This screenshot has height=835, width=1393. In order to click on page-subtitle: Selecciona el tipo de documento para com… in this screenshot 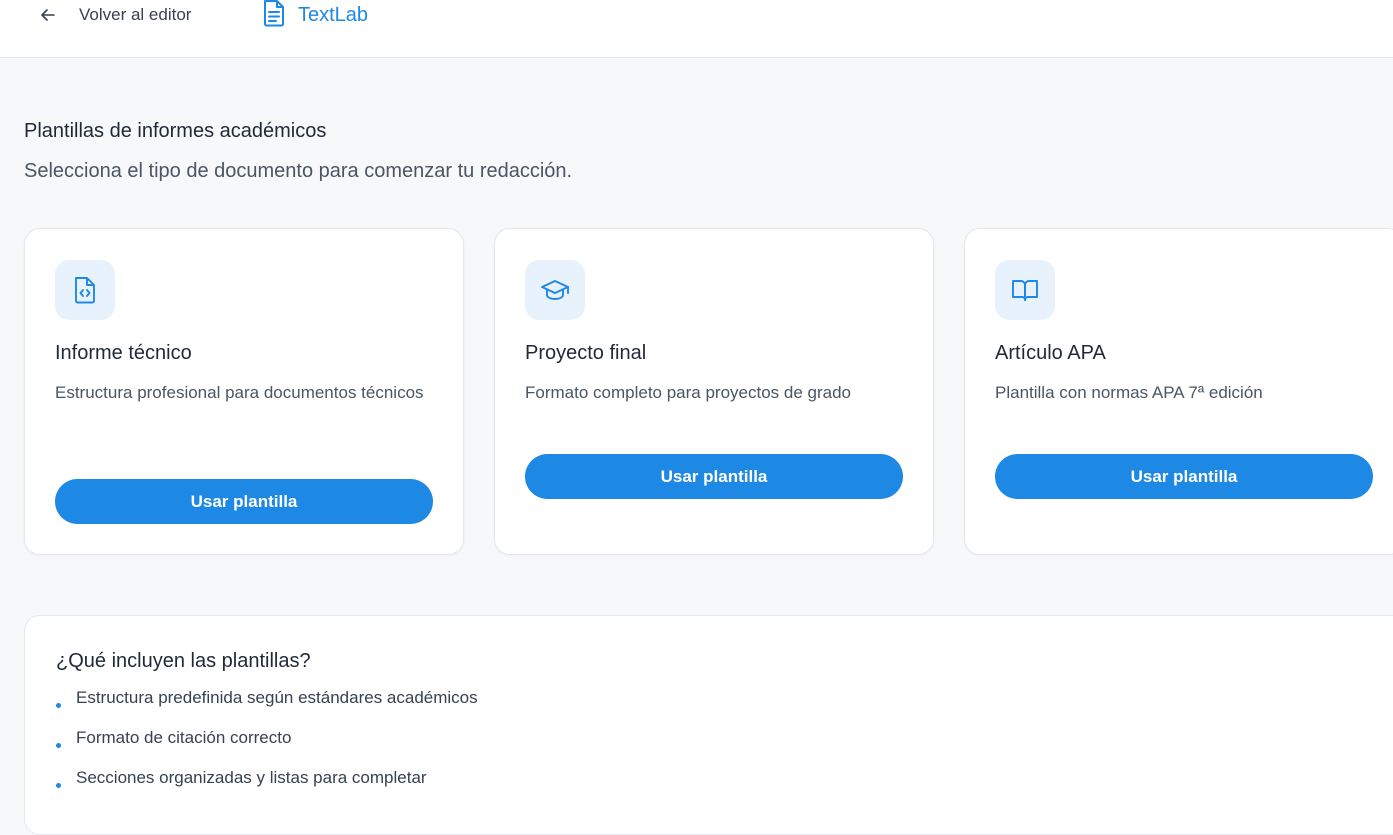, I will do `click(298, 171)`.